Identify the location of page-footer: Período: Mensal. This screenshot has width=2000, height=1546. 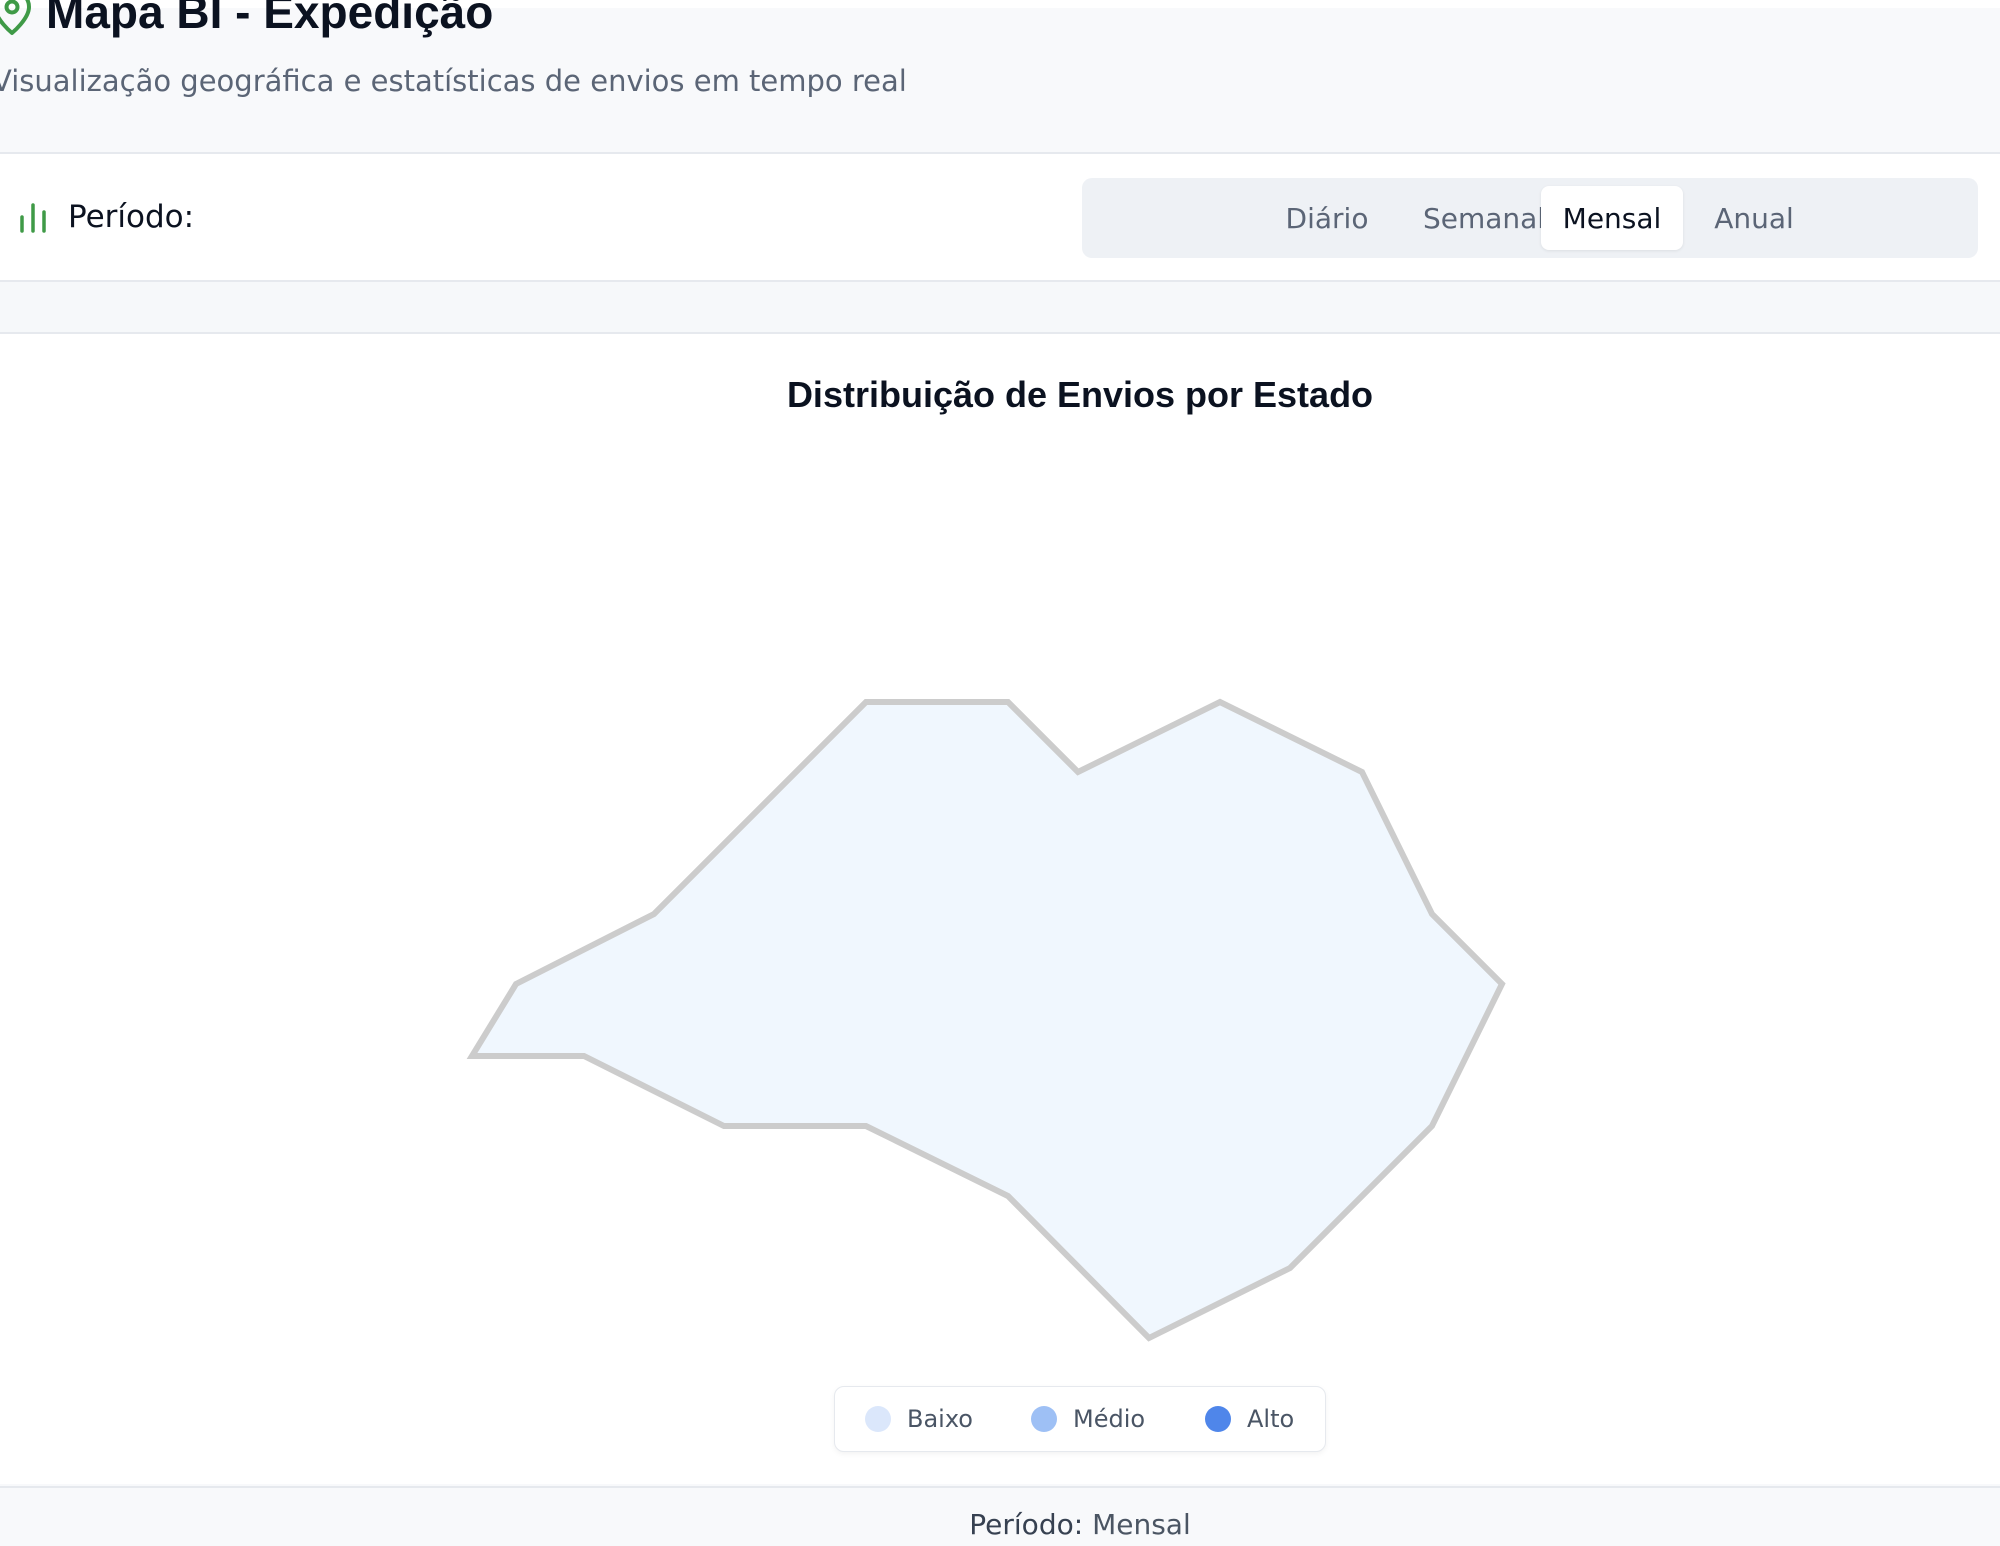
(1000, 1516).